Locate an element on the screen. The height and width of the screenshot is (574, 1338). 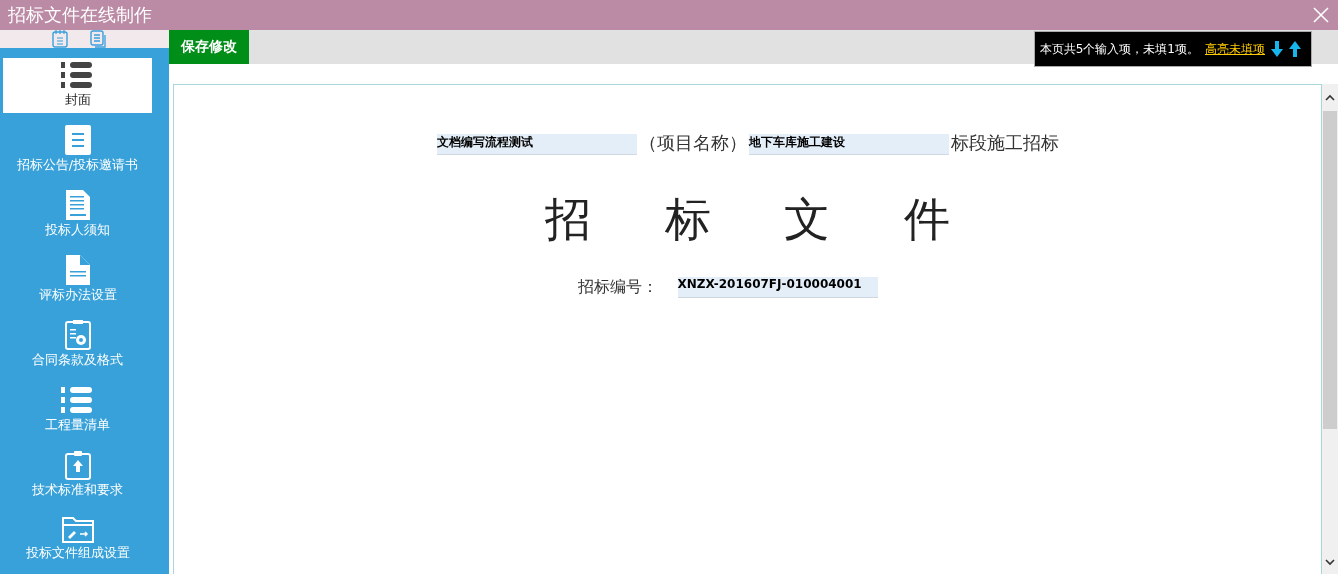
chevron-up-icon is located at coordinates (1330, 97).